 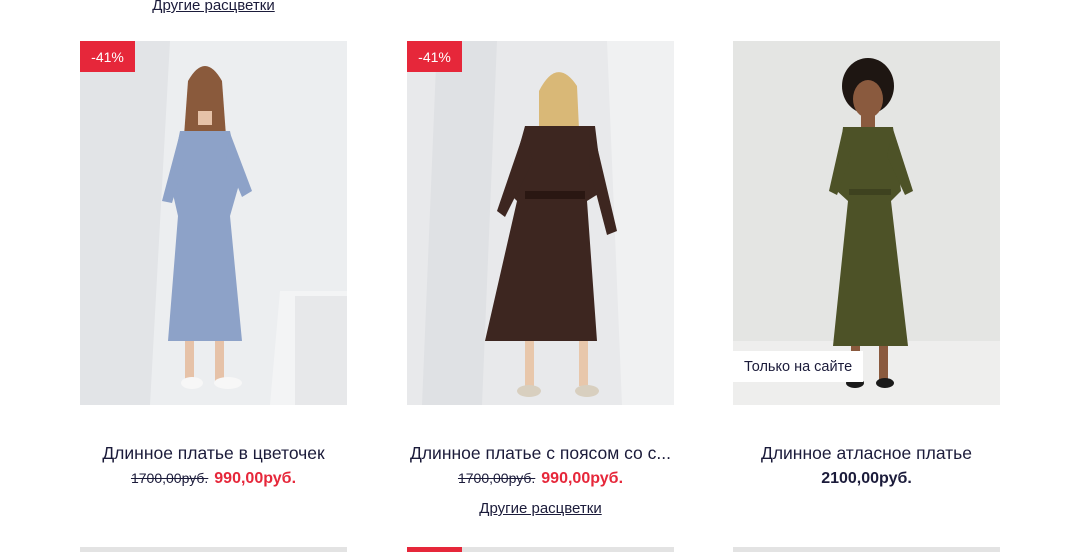 What do you see at coordinates (798, 366) in the screenshot?
I see `online-exclusive-tag: Только на сайте` at bounding box center [798, 366].